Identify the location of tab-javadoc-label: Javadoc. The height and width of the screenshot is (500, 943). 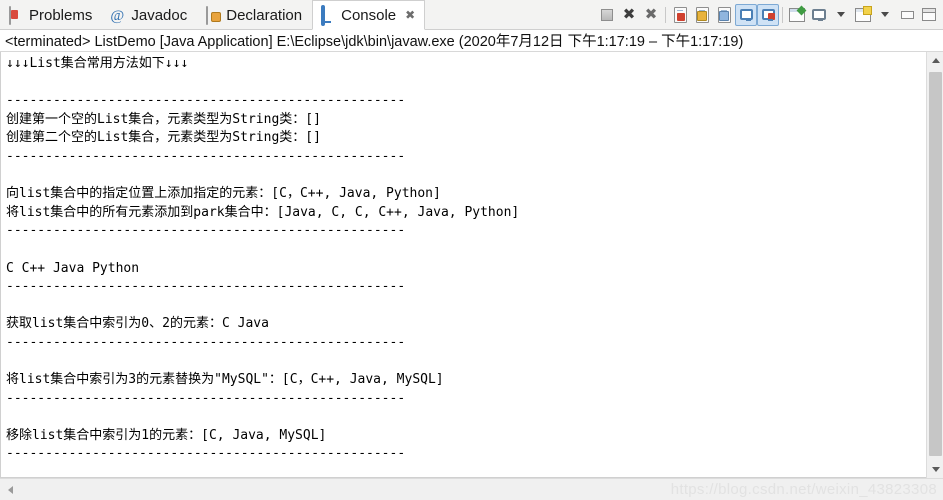
(159, 15).